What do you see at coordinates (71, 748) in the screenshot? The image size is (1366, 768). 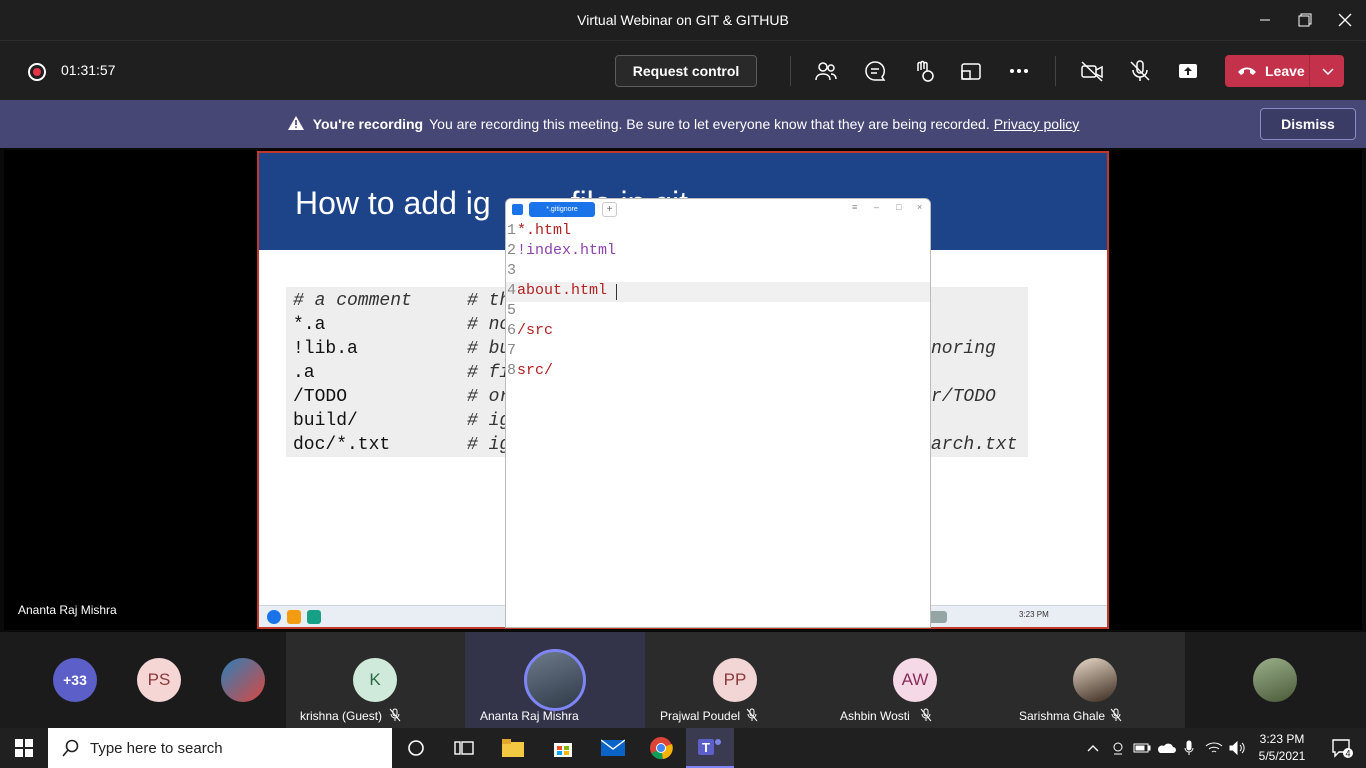 I see `search-icon` at bounding box center [71, 748].